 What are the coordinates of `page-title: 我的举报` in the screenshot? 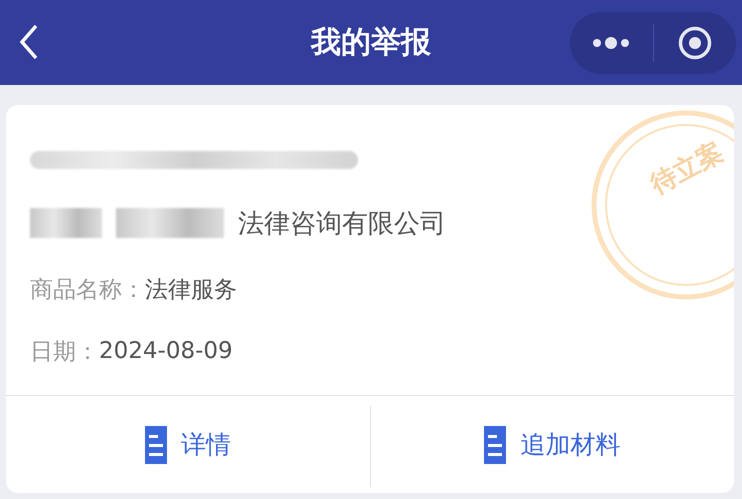 It's located at (371, 43).